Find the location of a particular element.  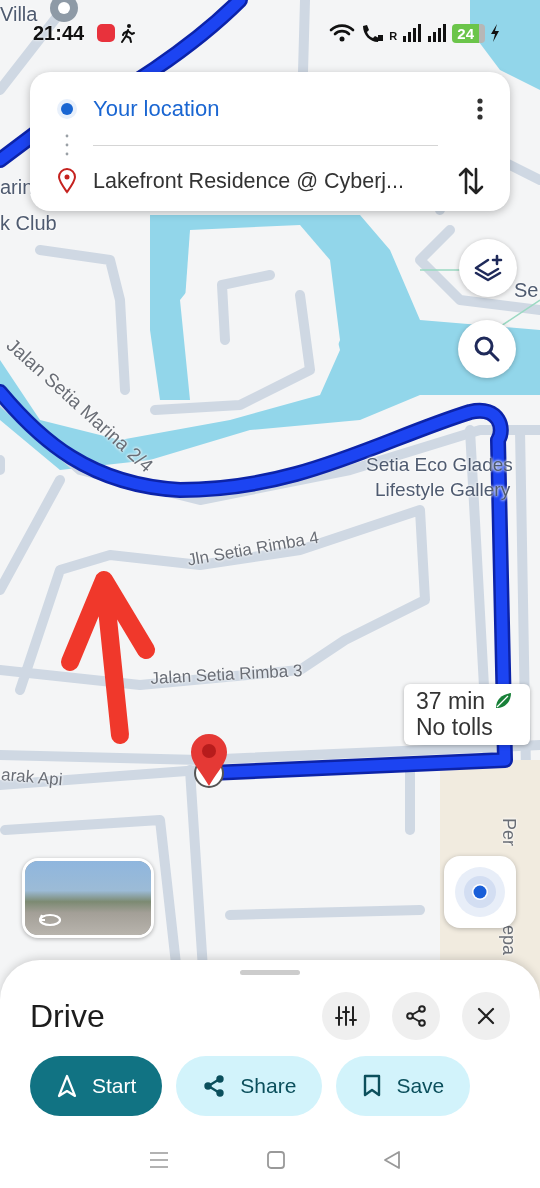

close-button is located at coordinates (486, 1016).